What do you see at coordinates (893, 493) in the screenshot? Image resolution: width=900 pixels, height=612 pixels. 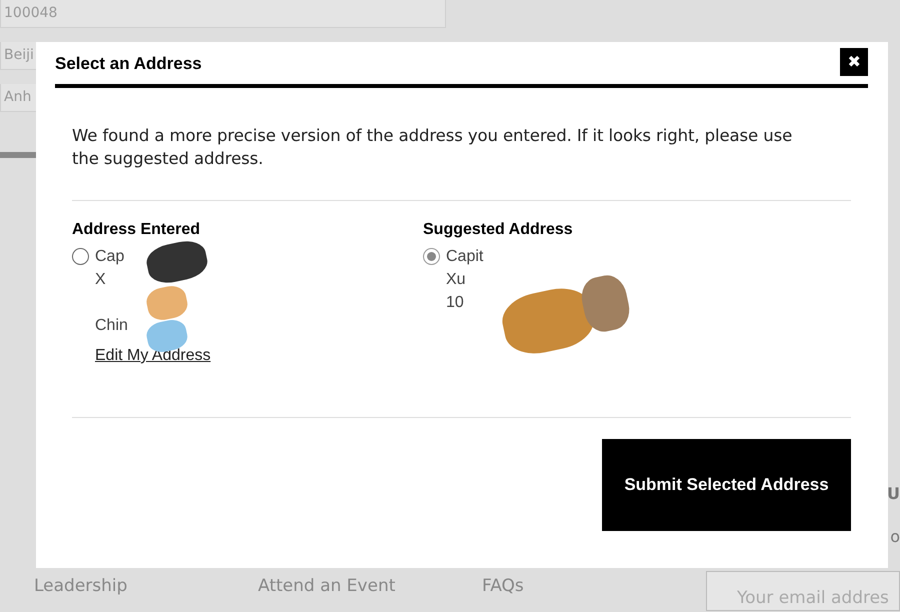 I see `background-text: U` at bounding box center [893, 493].